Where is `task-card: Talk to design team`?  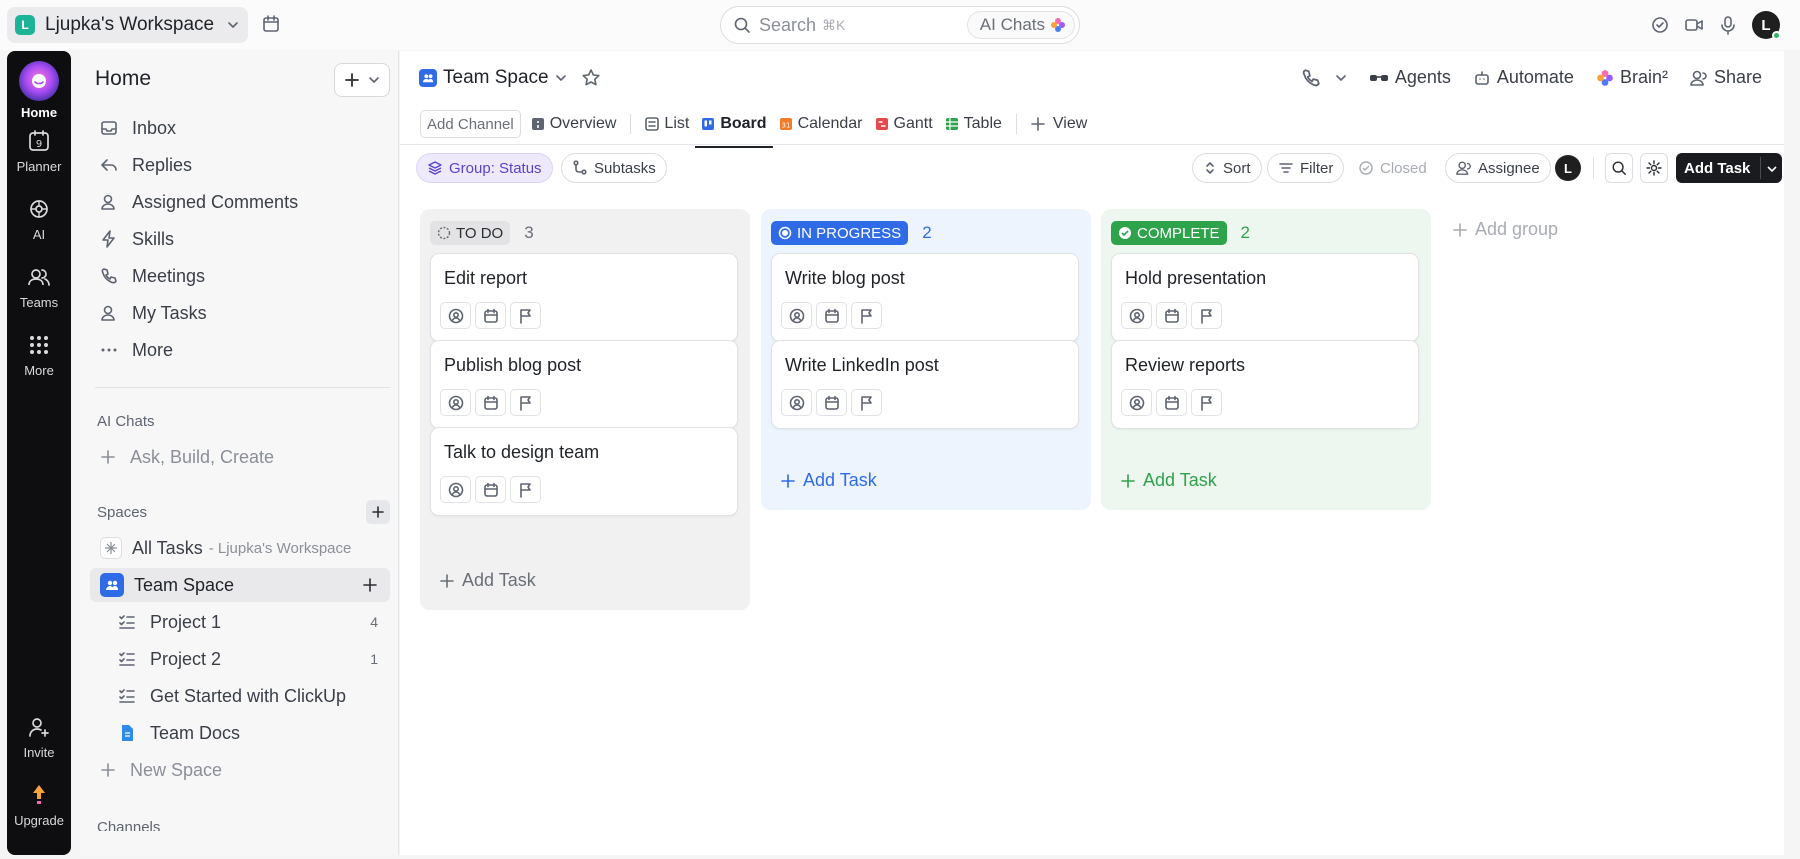
task-card: Talk to design team is located at coordinates (584, 471).